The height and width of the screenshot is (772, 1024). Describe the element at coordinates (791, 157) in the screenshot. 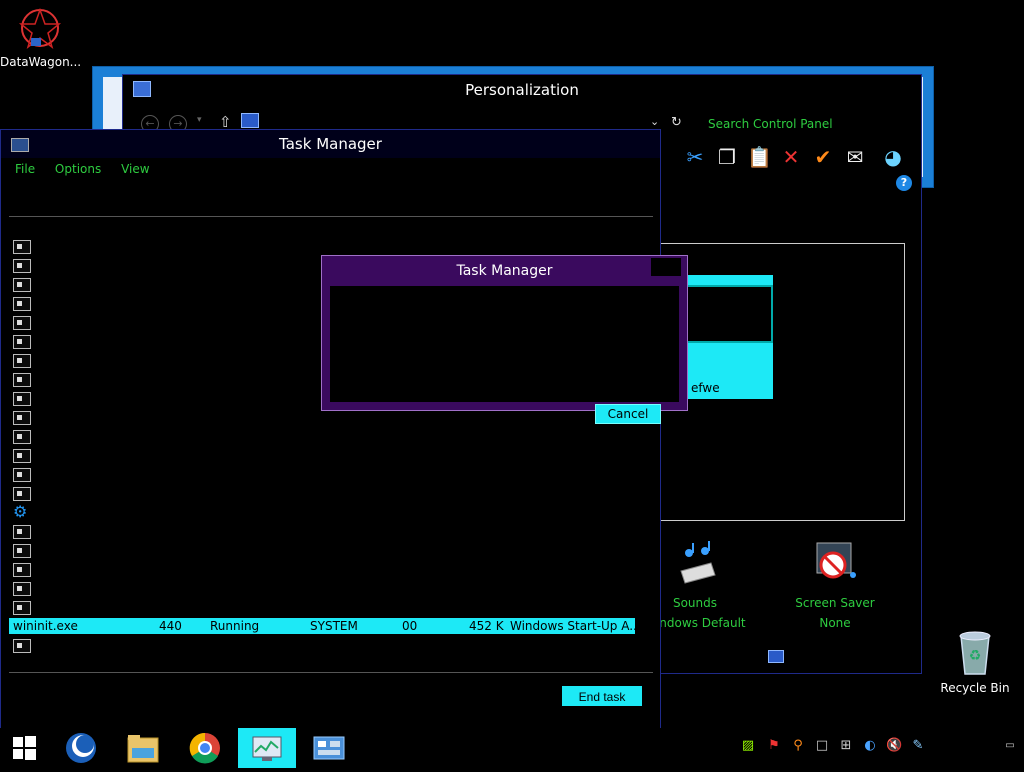

I see `delete-icon: ✕` at that location.